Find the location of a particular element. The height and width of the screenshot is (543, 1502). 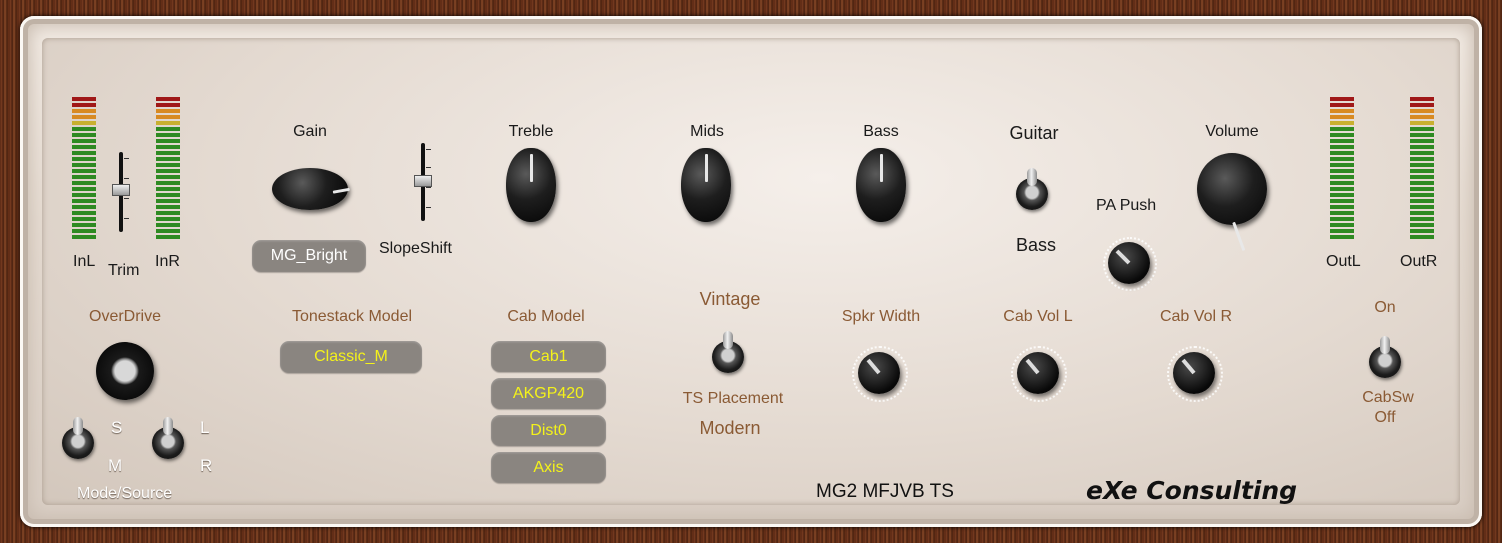

bass-knob-pointer is located at coordinates (881, 168).